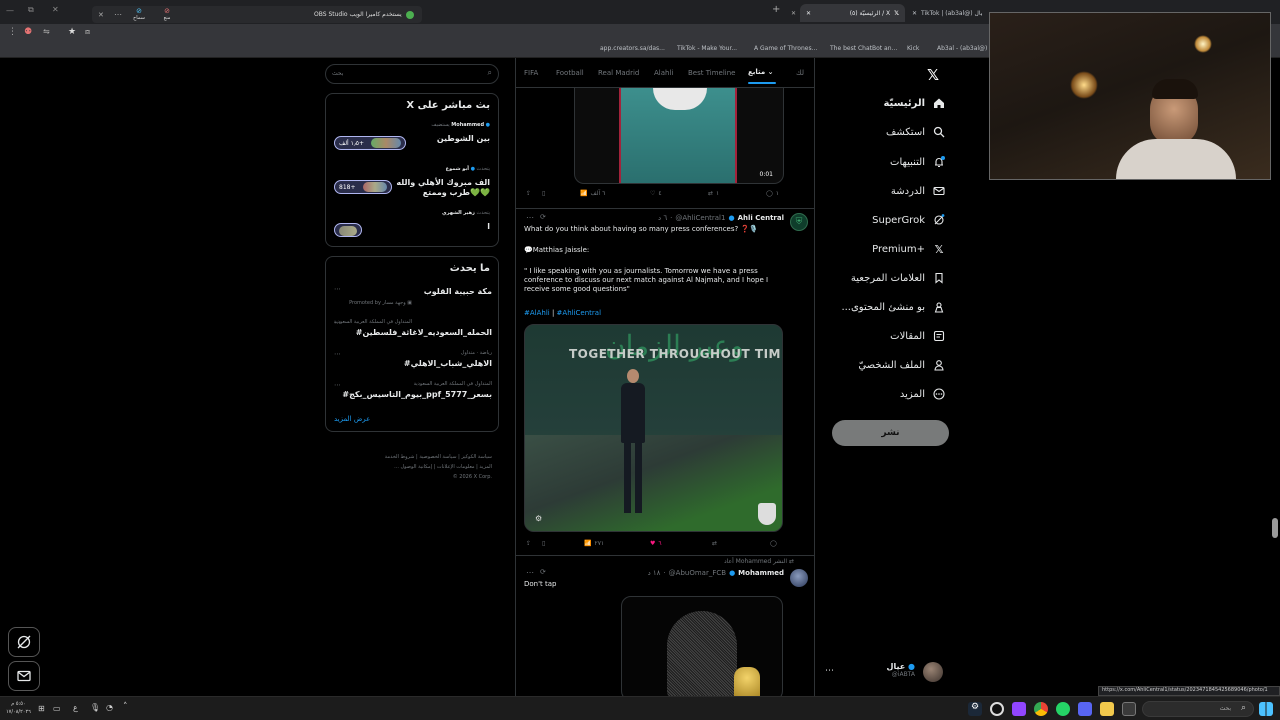 The height and width of the screenshot is (720, 1280). I want to click on profile-icon: ⚉, so click(28, 32).